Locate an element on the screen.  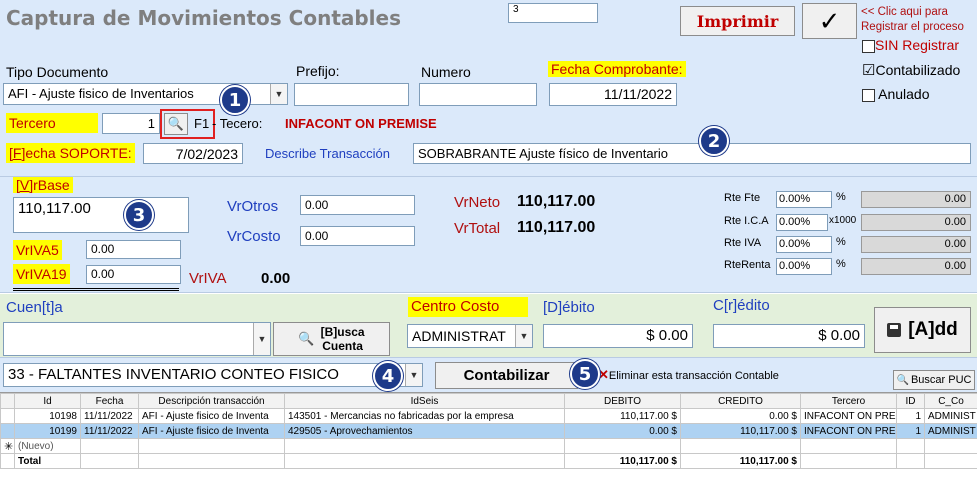
rte-ica-value: 0.00 is located at coordinates (916, 222).